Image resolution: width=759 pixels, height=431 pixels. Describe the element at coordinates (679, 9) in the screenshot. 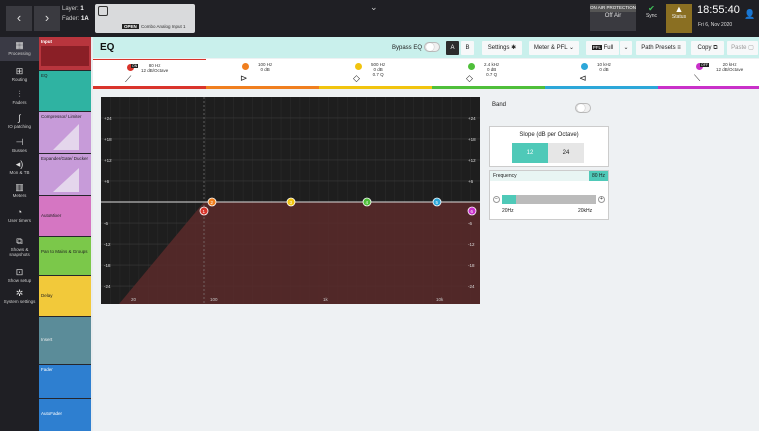

I see `warning-icon: ▲` at that location.